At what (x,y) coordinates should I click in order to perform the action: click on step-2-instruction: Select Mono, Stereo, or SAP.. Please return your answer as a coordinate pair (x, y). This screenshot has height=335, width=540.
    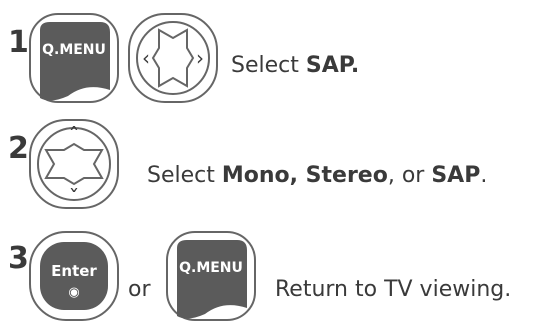
    Looking at the image, I should click on (317, 175).